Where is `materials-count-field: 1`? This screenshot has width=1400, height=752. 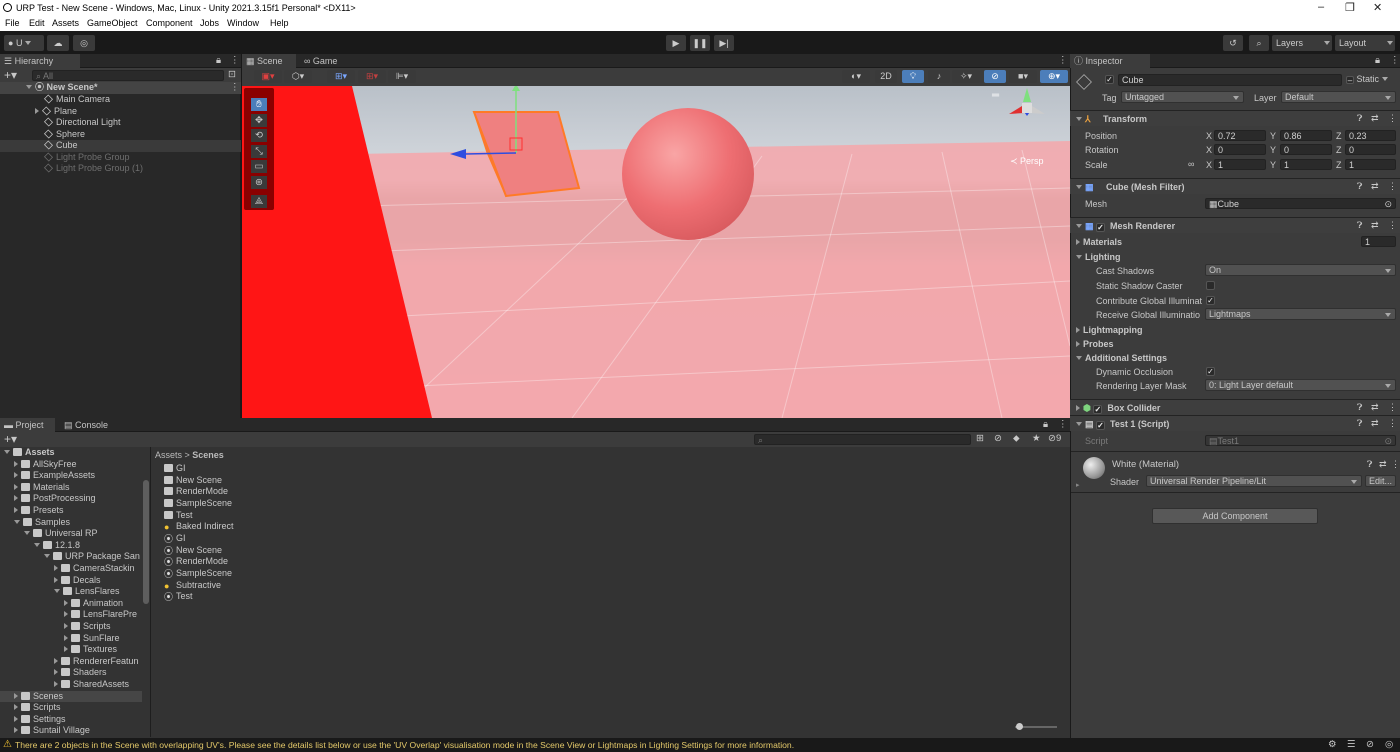
materials-count-field: 1 is located at coordinates (1378, 241).